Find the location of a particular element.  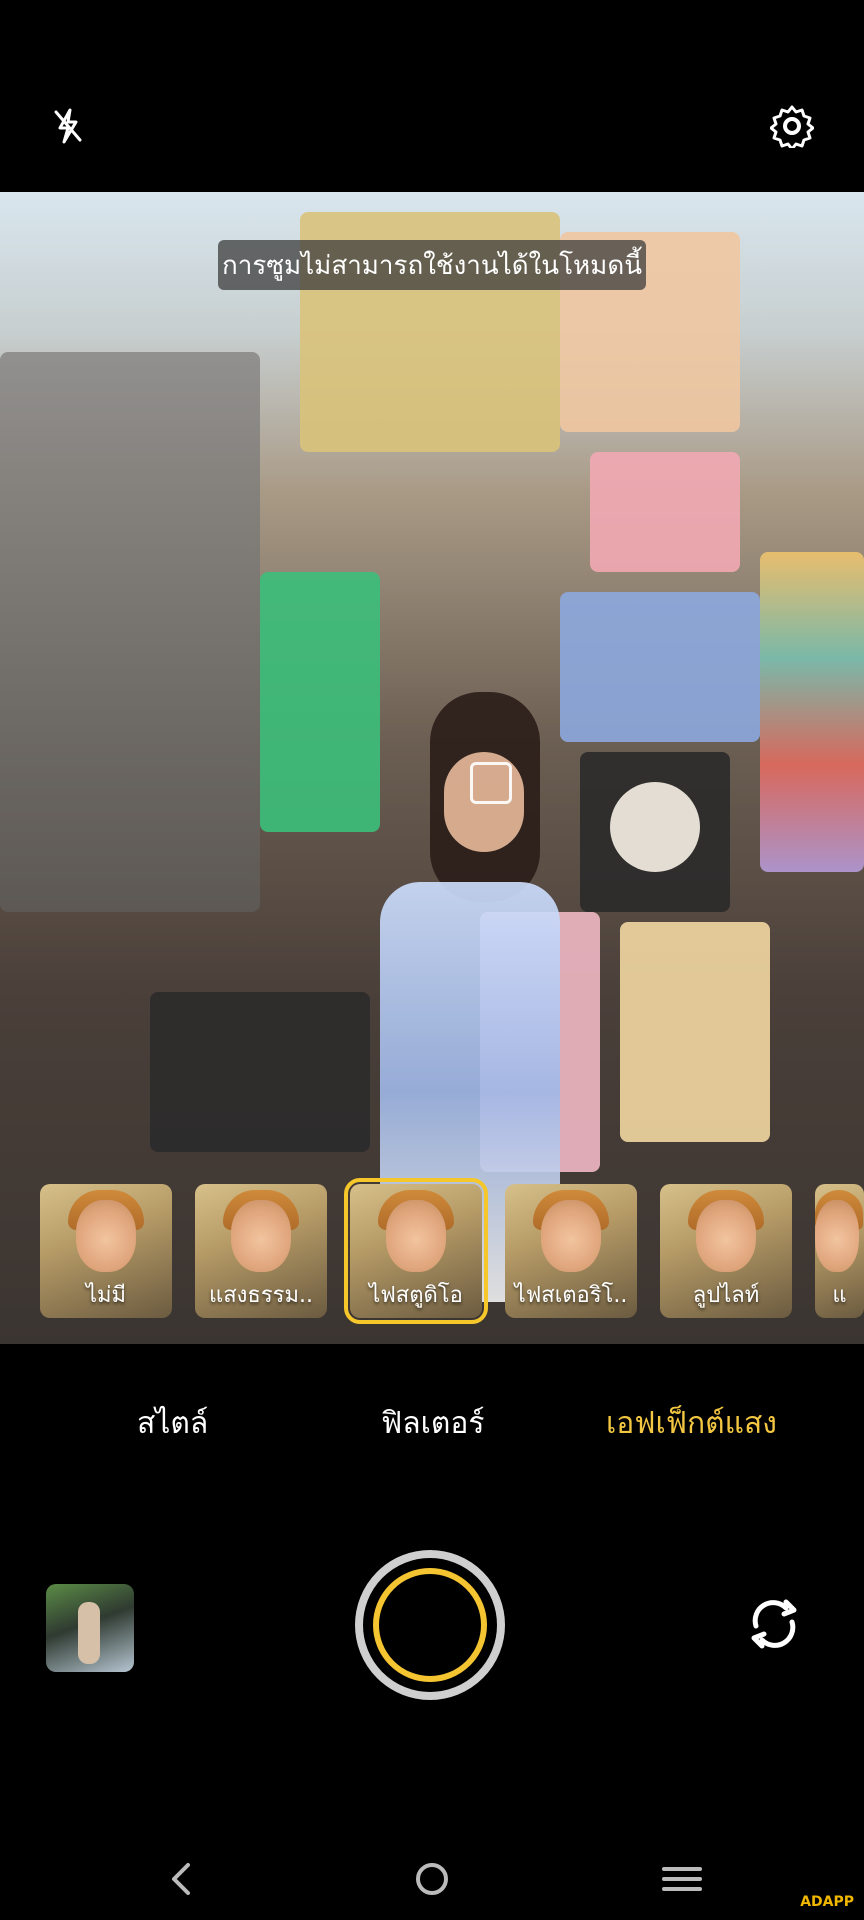

home-icon is located at coordinates (432, 1879).